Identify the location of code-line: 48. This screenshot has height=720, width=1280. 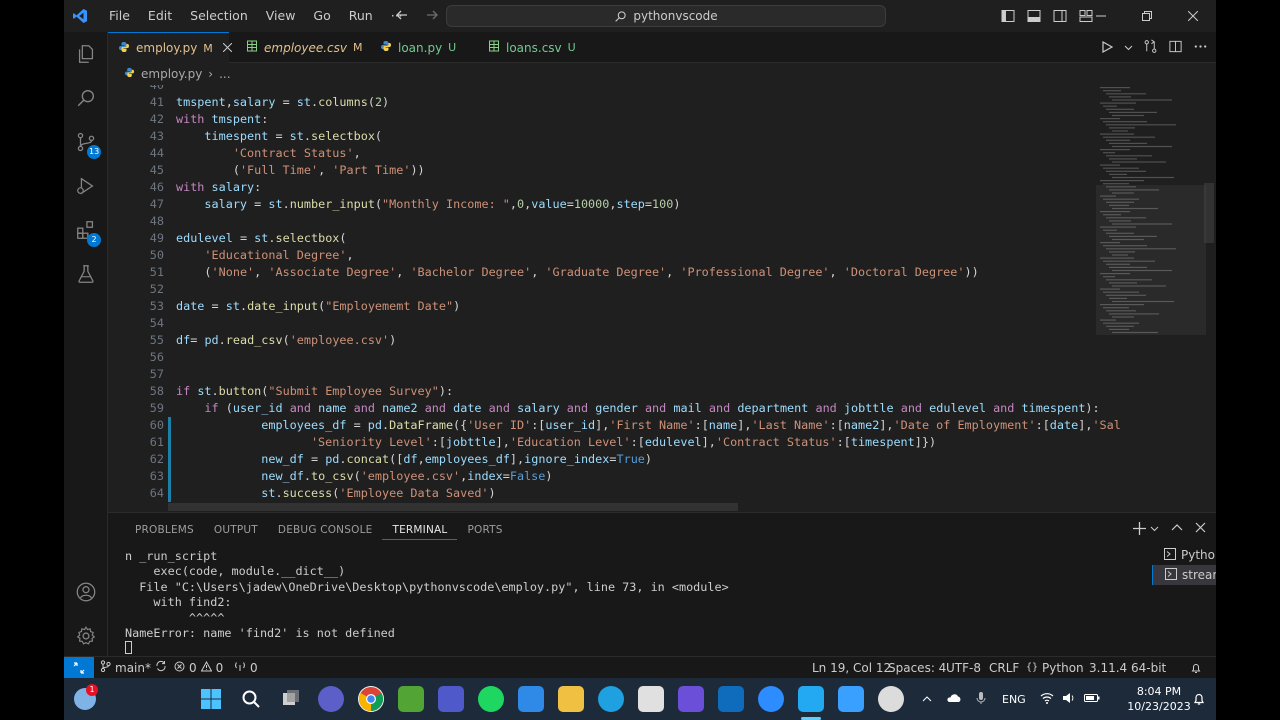
(633, 221).